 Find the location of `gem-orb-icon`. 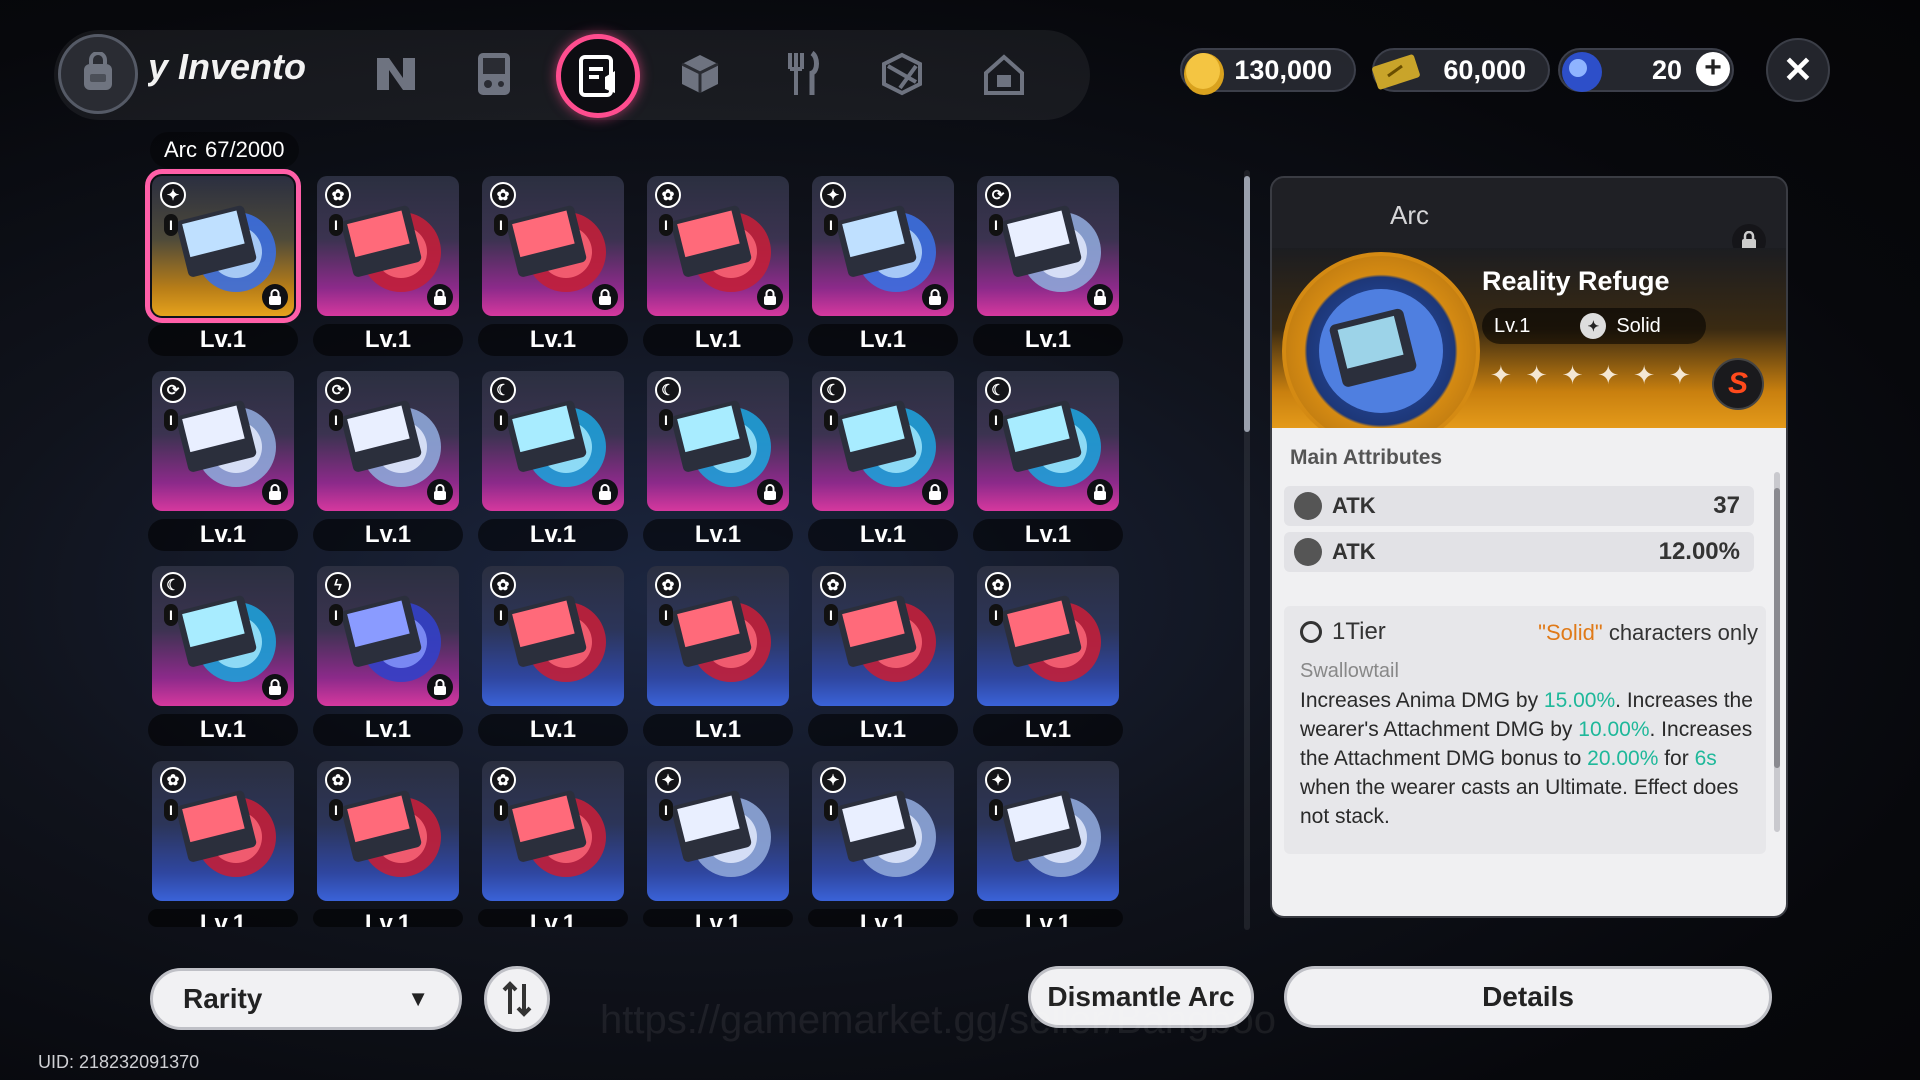

gem-orb-icon is located at coordinates (1582, 72).